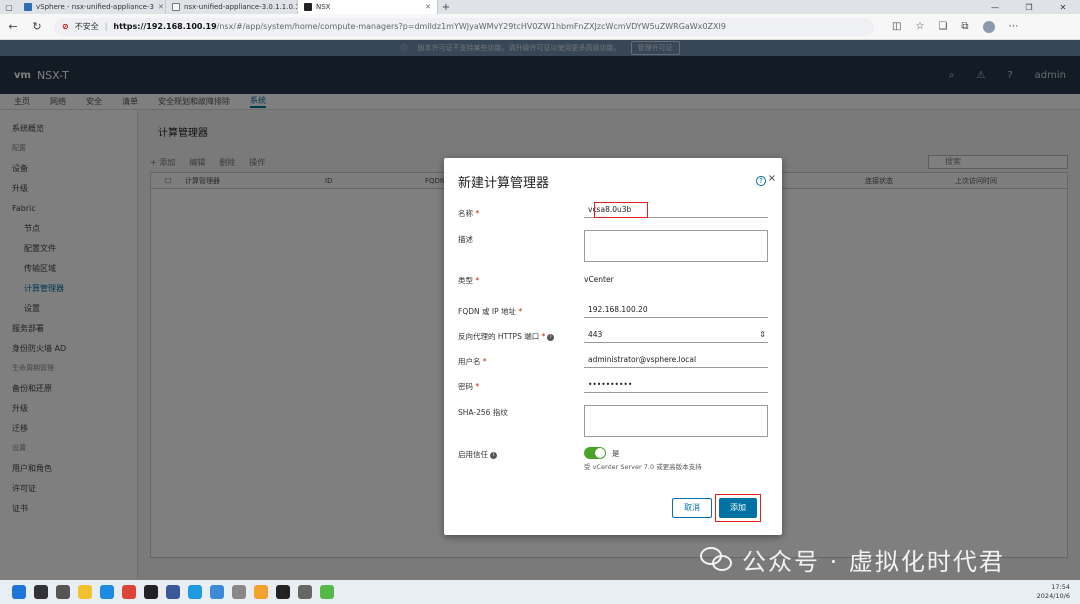 This screenshot has width=1080, height=604. I want to click on terminal-icon, so click(151, 592).